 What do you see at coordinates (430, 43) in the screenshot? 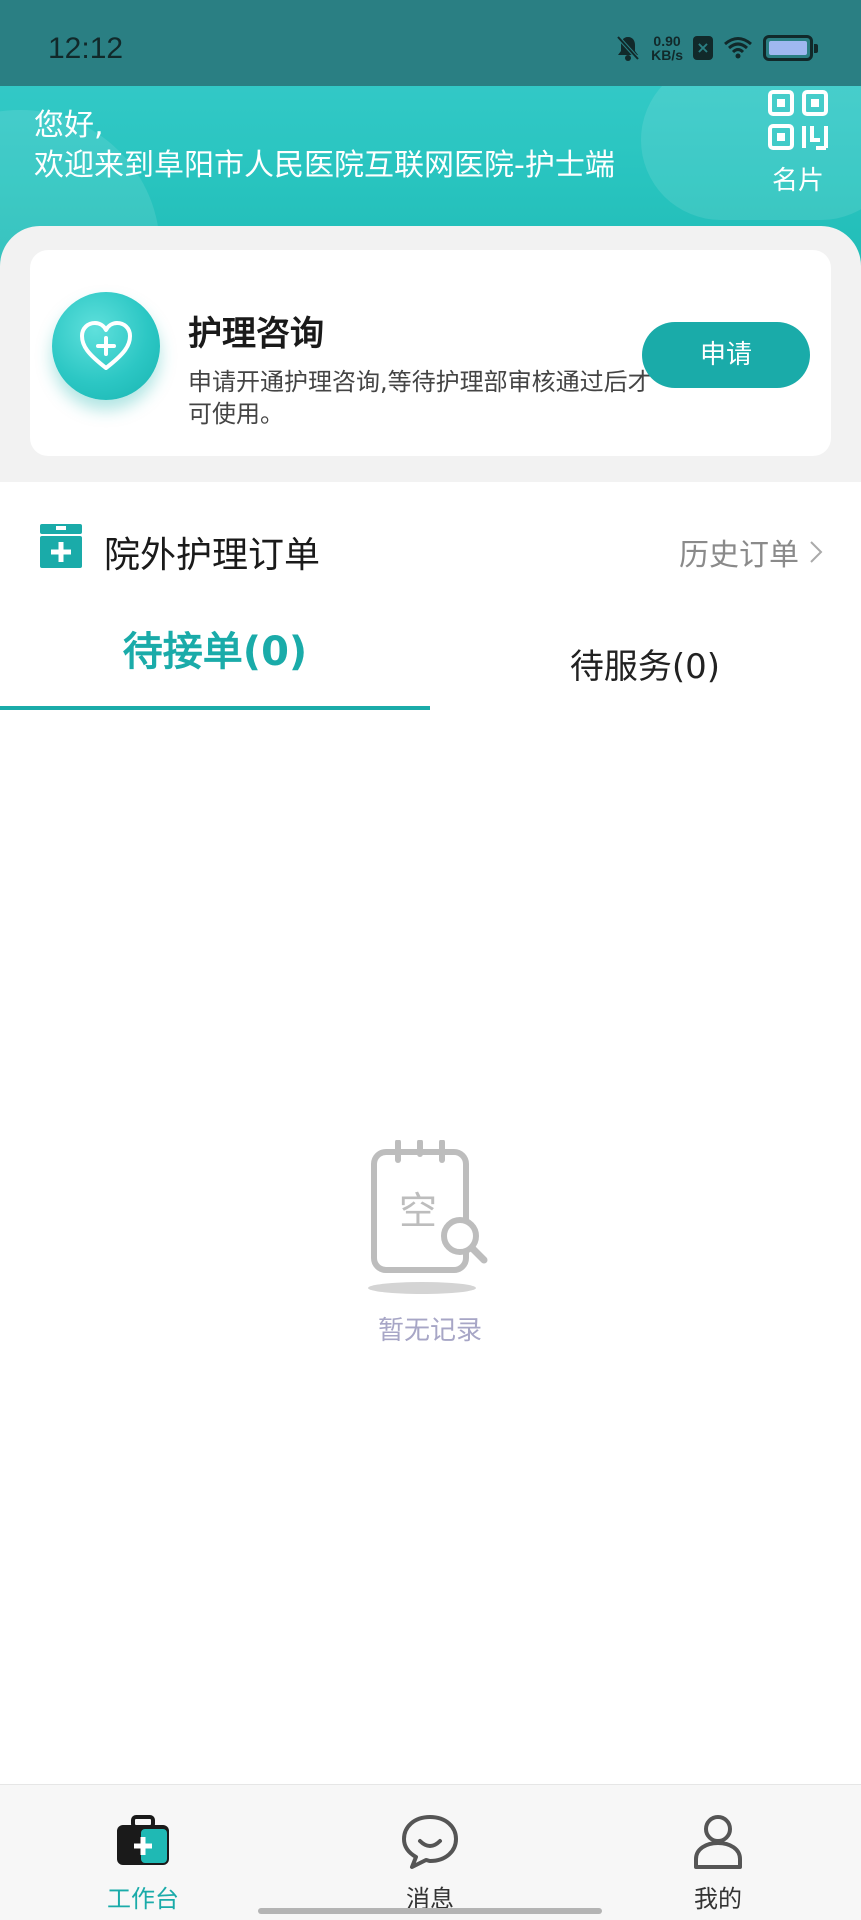
I see `status-bar: 12:12 0.90 KB/s ×` at bounding box center [430, 43].